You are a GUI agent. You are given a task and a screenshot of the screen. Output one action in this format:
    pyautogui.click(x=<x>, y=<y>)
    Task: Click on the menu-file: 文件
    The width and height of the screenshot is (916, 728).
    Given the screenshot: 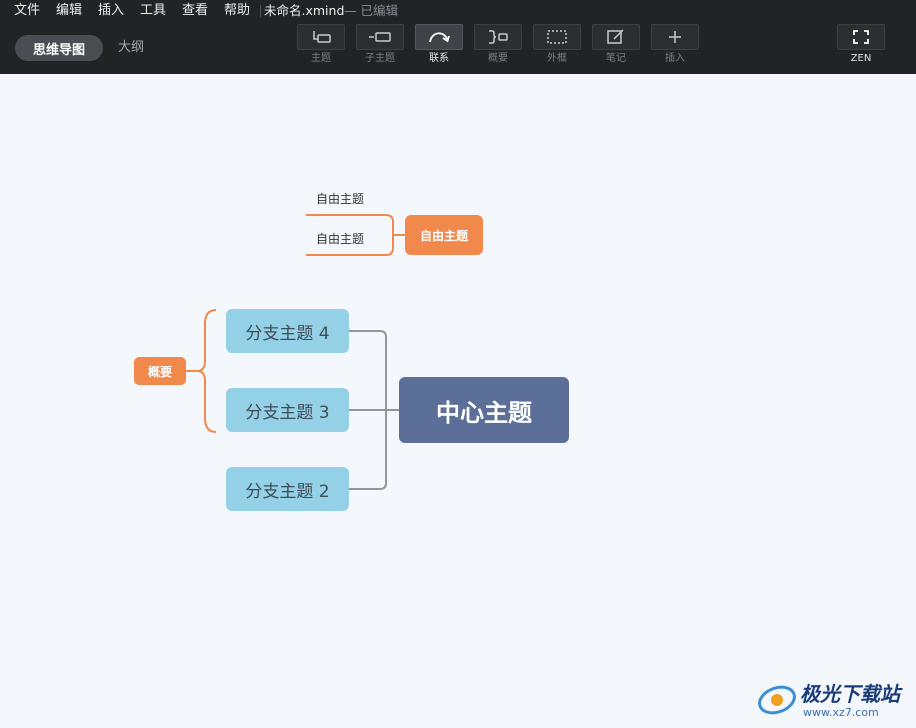 What is the action you would take?
    pyautogui.click(x=27, y=11)
    